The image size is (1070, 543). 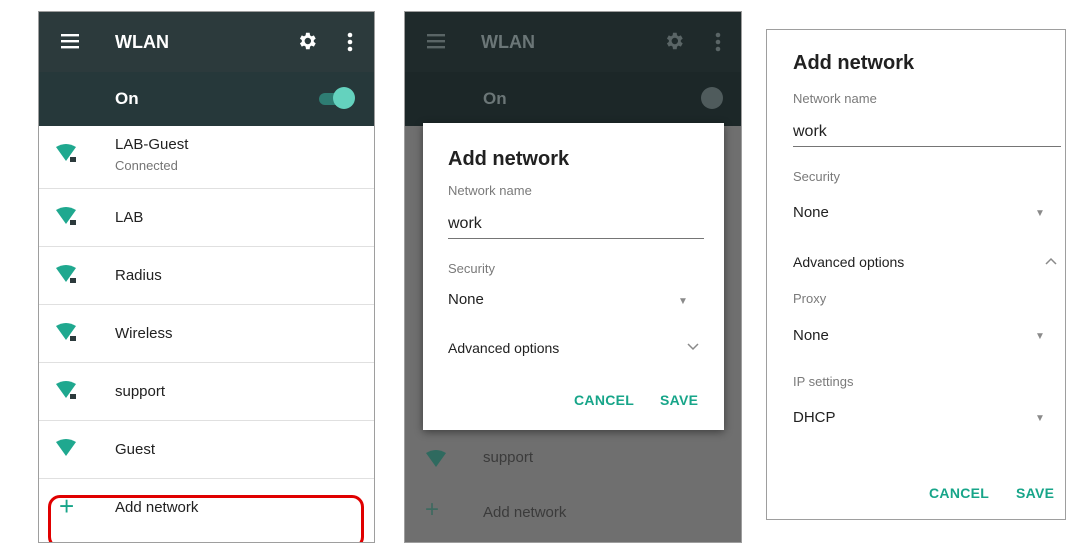 What do you see at coordinates (693, 347) in the screenshot?
I see `chevron-down-icon` at bounding box center [693, 347].